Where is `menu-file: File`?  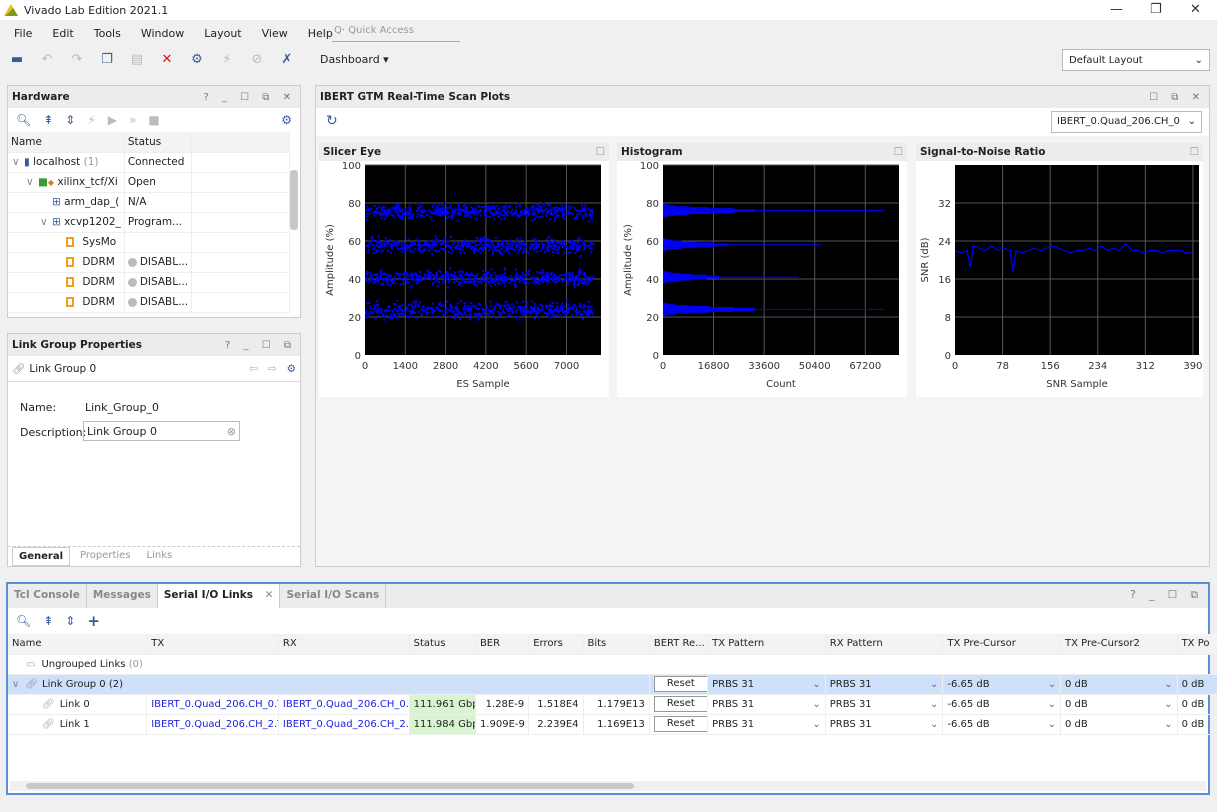 menu-file: File is located at coordinates (23, 33).